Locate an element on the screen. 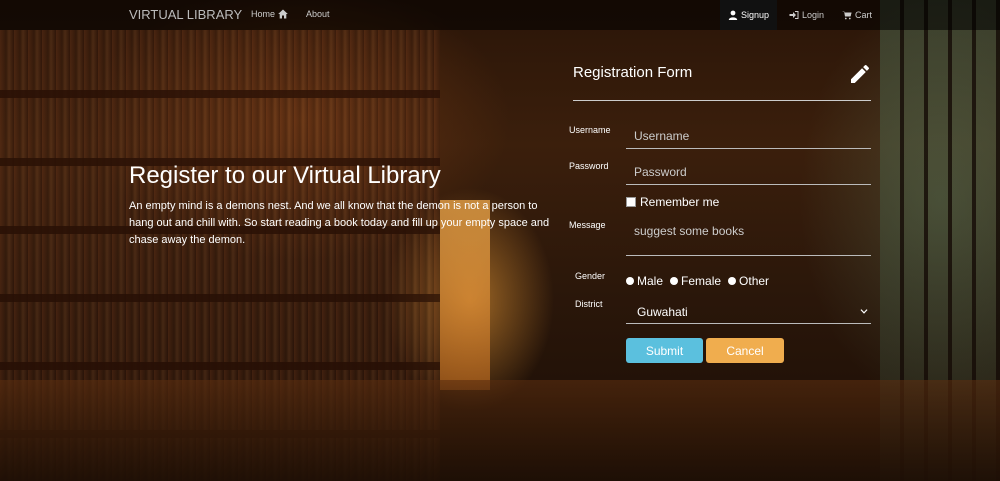  nav-about: About is located at coordinates (318, 14).